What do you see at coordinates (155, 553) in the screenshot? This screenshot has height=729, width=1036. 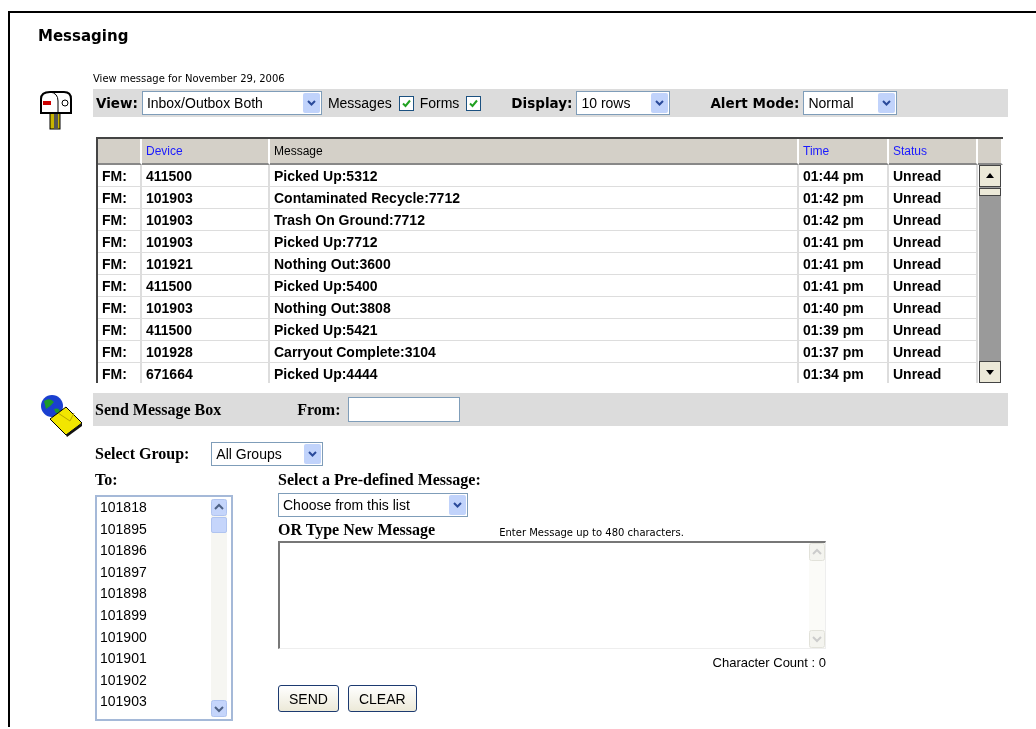 I see `recipient-item: 101896` at bounding box center [155, 553].